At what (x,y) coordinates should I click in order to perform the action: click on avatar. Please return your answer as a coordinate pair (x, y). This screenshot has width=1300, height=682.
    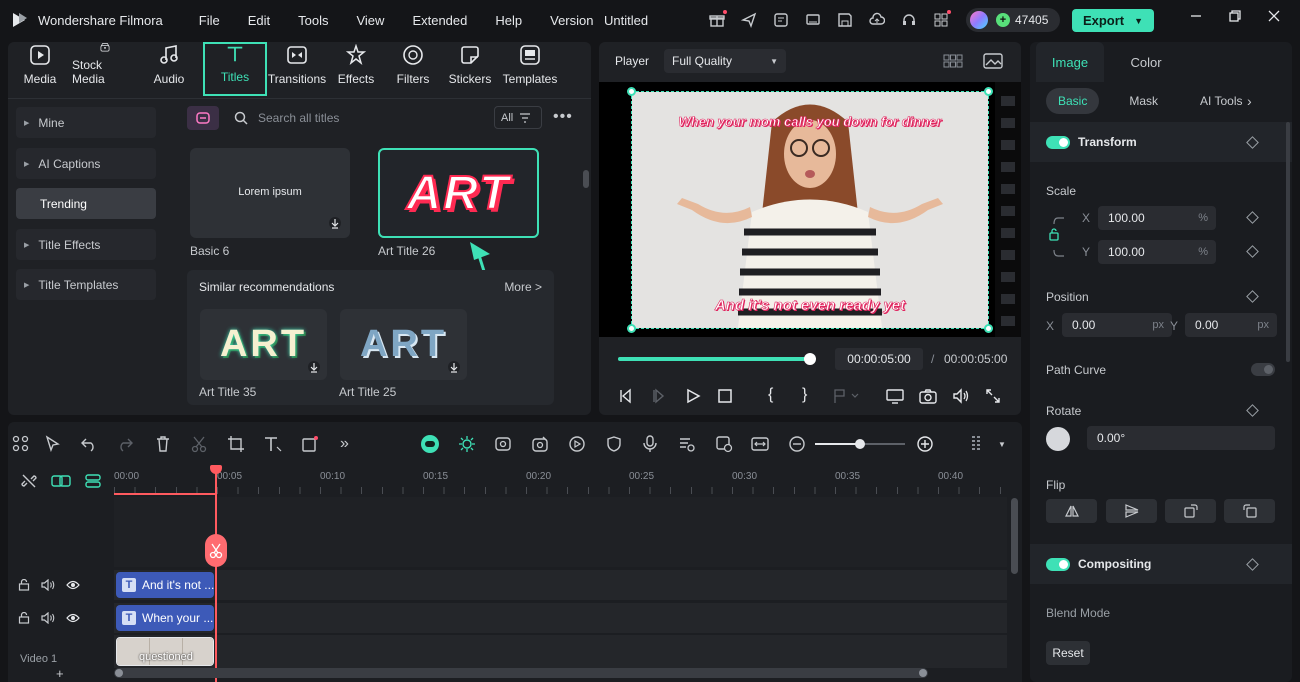
    Looking at the image, I should click on (979, 20).